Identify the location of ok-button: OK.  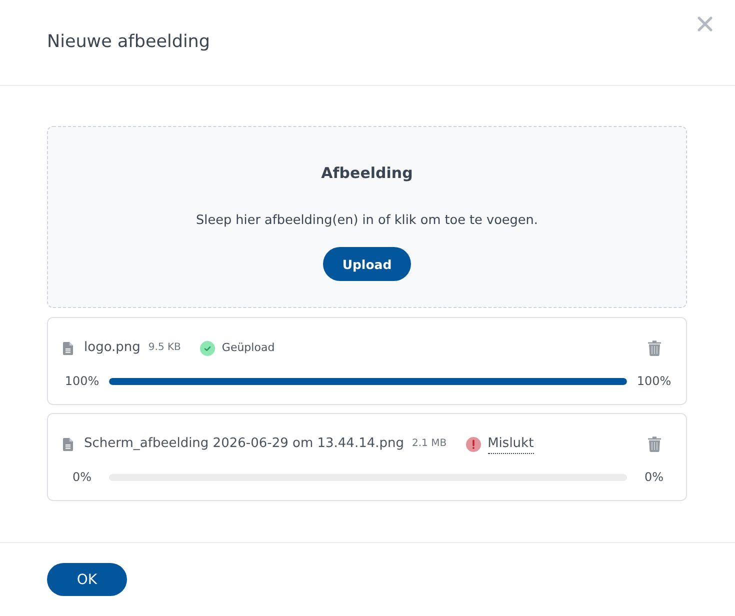
(87, 579).